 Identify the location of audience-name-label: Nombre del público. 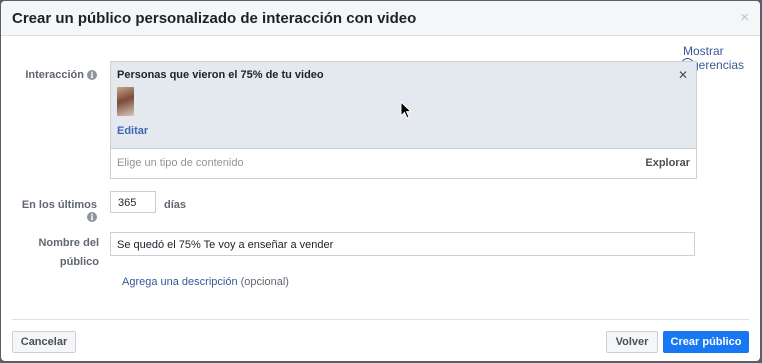
(60, 253).